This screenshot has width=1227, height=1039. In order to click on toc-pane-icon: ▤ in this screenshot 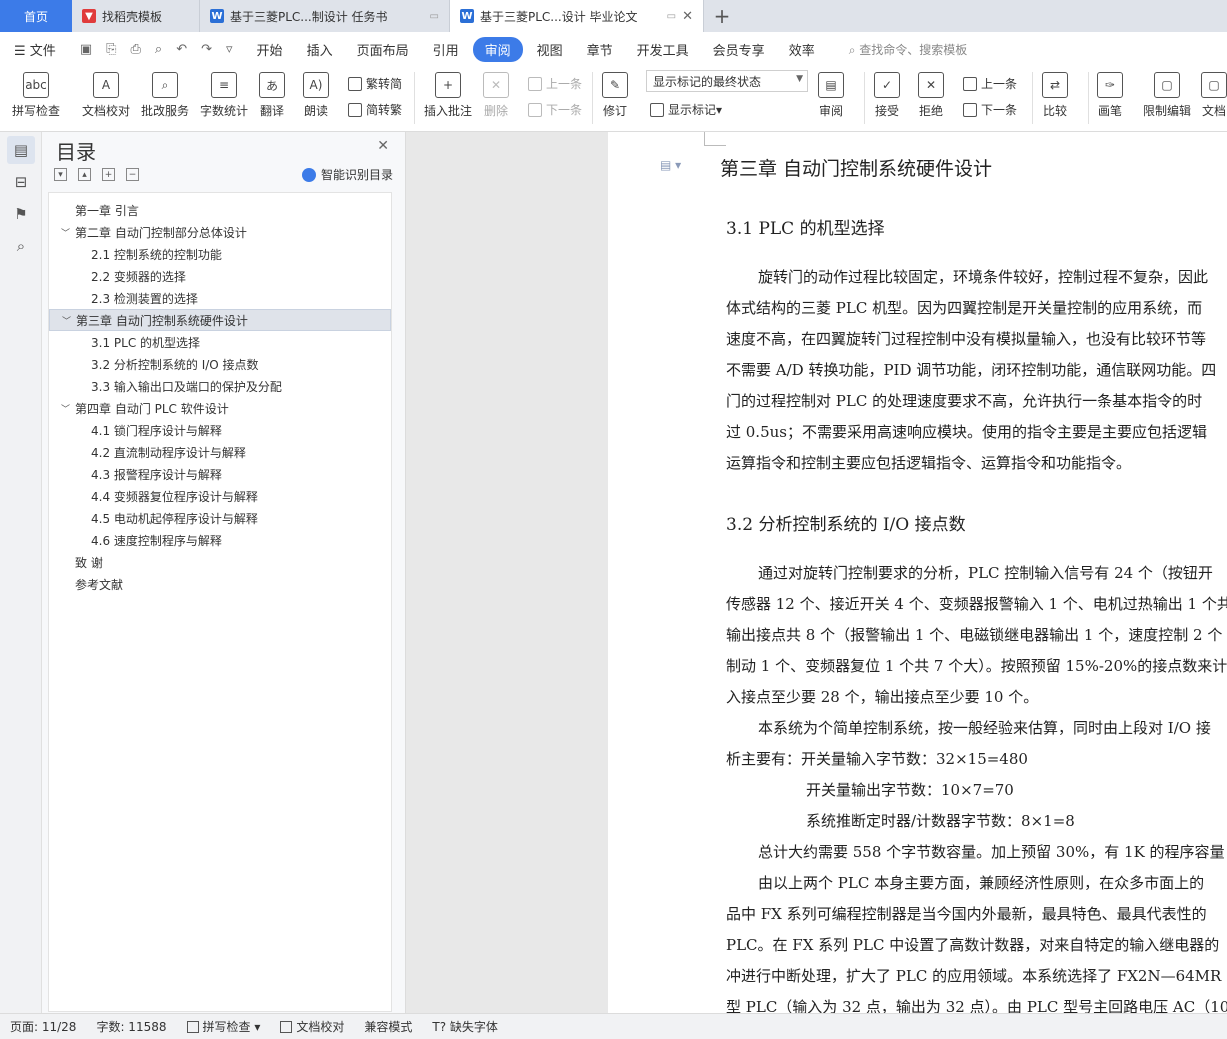, I will do `click(21, 150)`.